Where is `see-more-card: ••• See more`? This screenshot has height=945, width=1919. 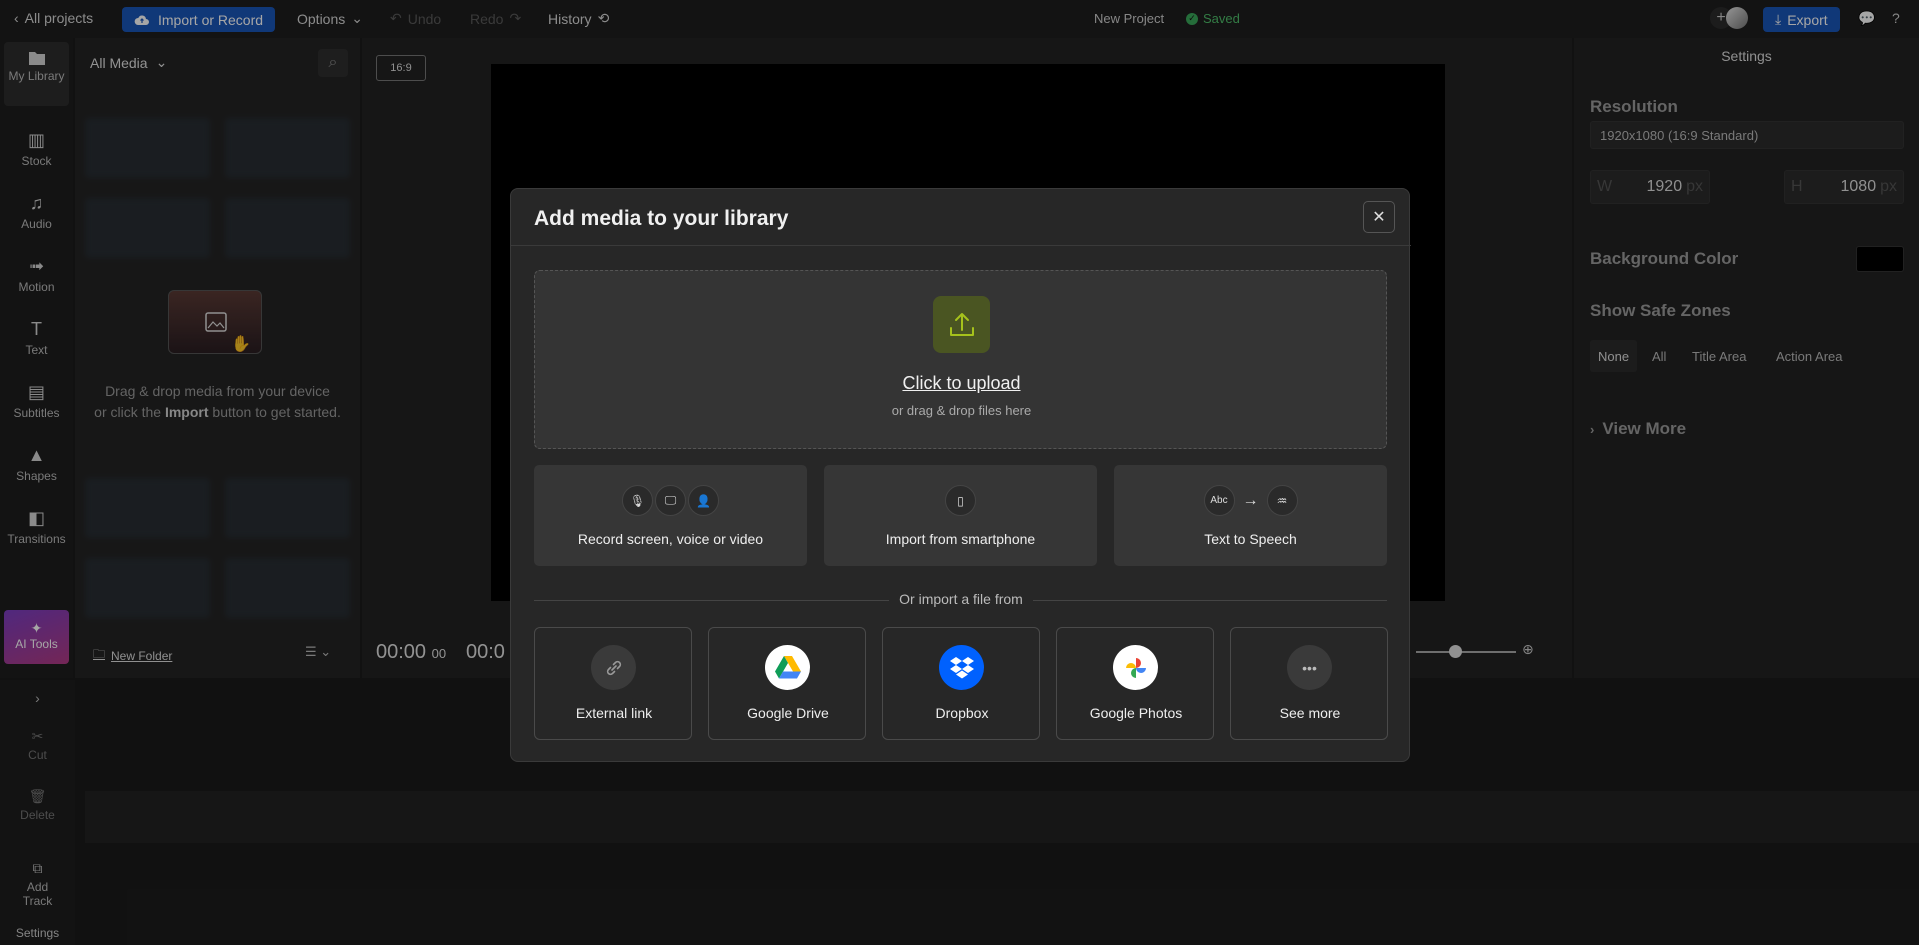 see-more-card: ••• See more is located at coordinates (1309, 683).